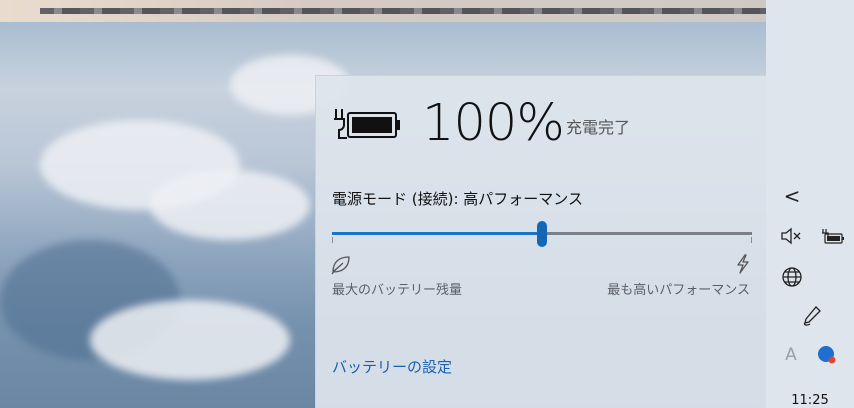 The width and height of the screenshot is (854, 408). Describe the element at coordinates (392, 366) in the screenshot. I see `battery-settings-link: バッテリーの設定` at that location.